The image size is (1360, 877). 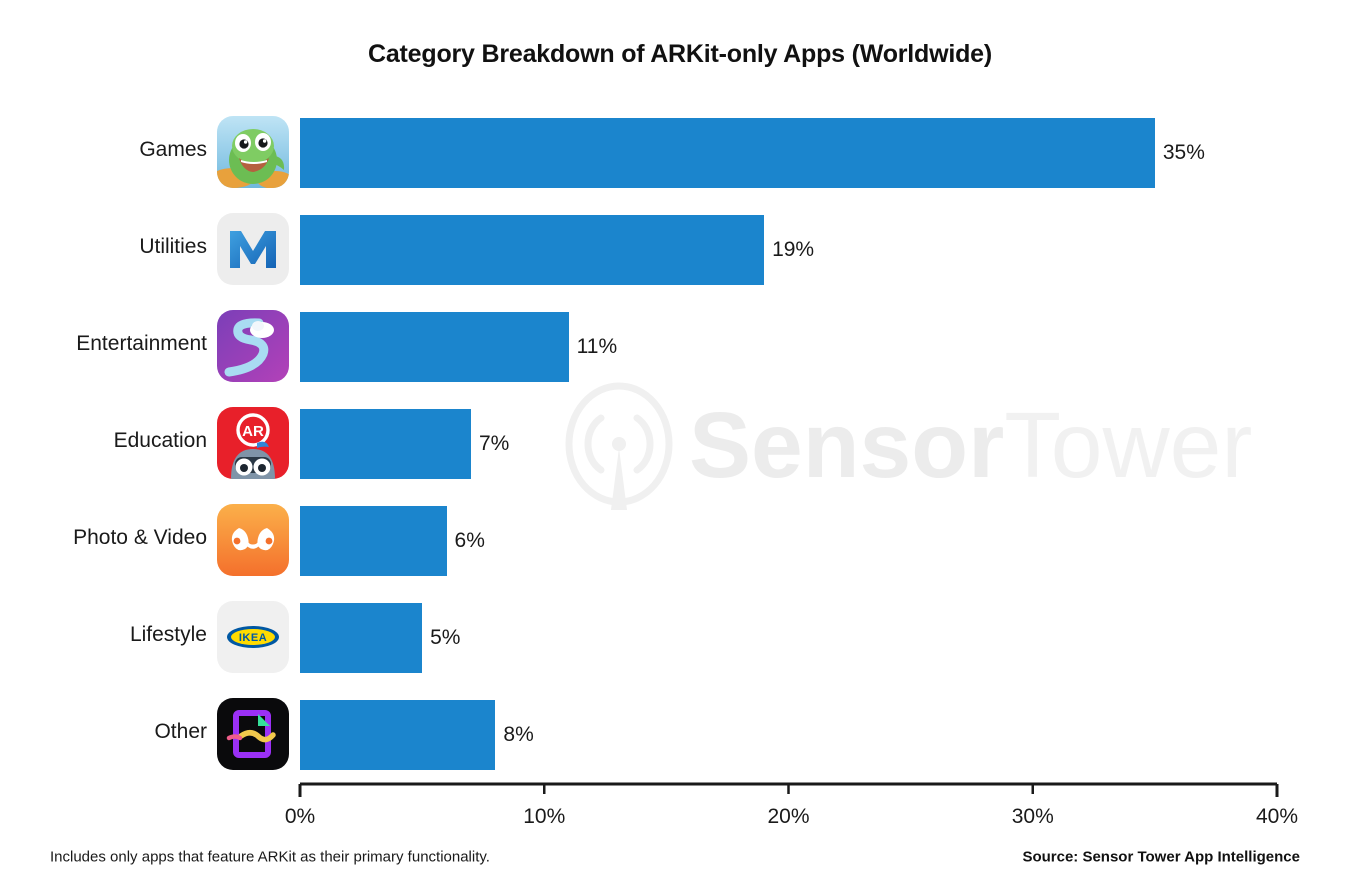 I want to click on bar-row: Utilities 19%, so click(x=680, y=250).